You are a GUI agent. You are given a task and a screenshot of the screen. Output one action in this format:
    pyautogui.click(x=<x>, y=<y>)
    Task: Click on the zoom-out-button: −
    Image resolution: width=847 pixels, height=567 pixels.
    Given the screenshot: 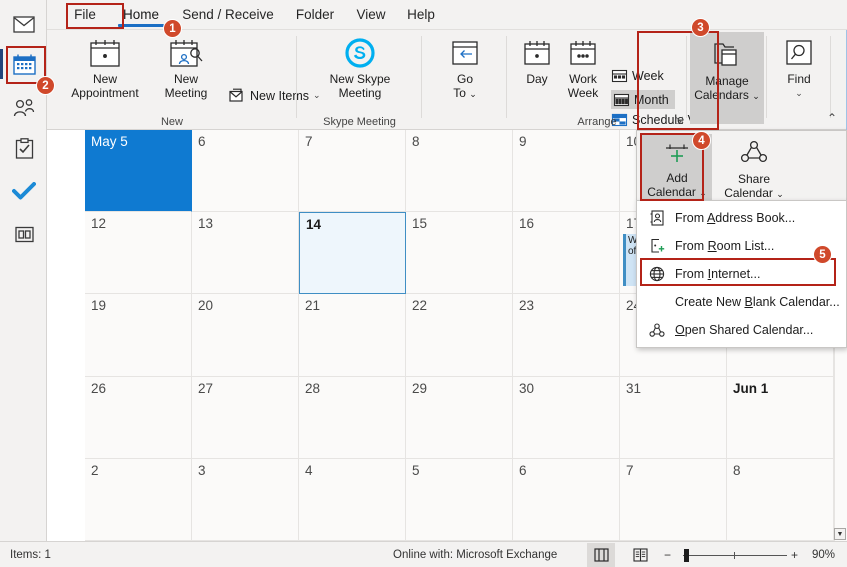 What is the action you would take?
    pyautogui.click(x=667, y=555)
    